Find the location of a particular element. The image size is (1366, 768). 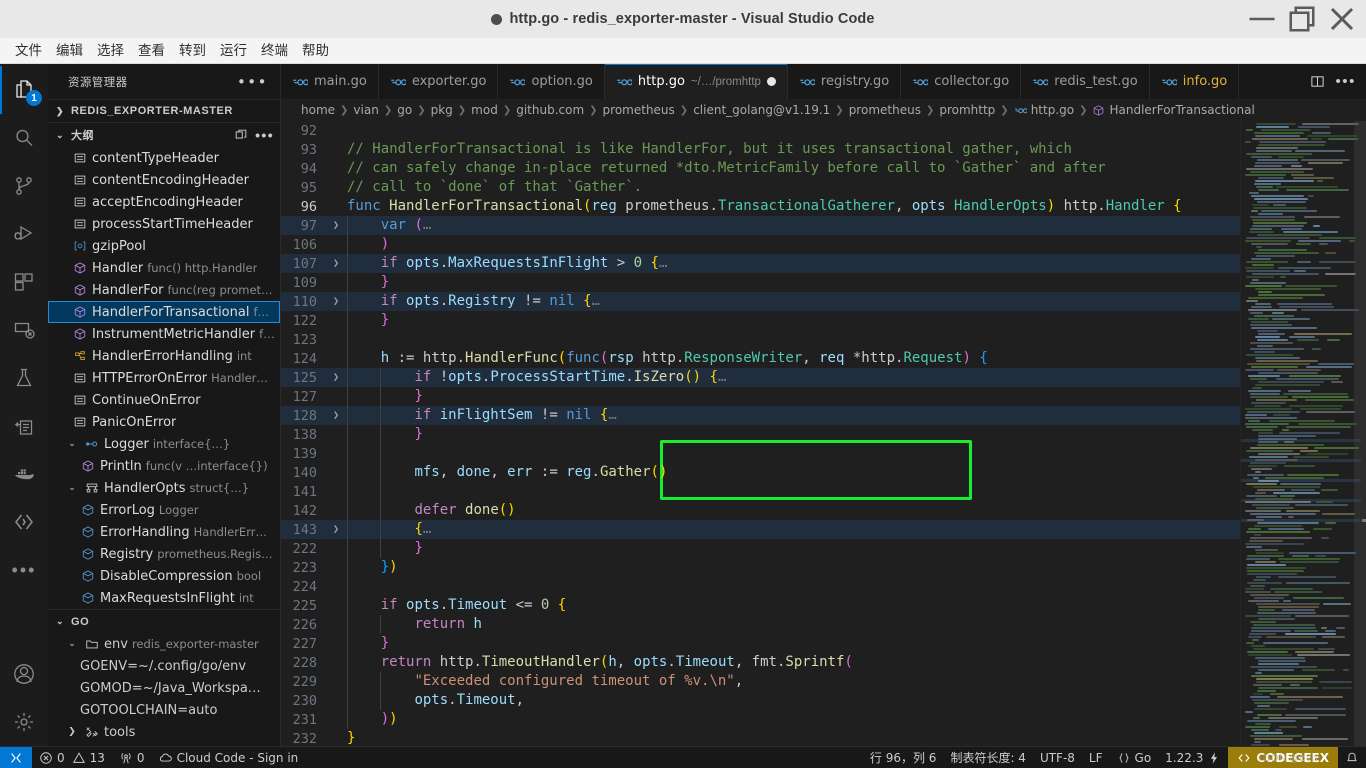

editor-tab: http.go ~/…/promhttp is located at coordinates (696, 81).